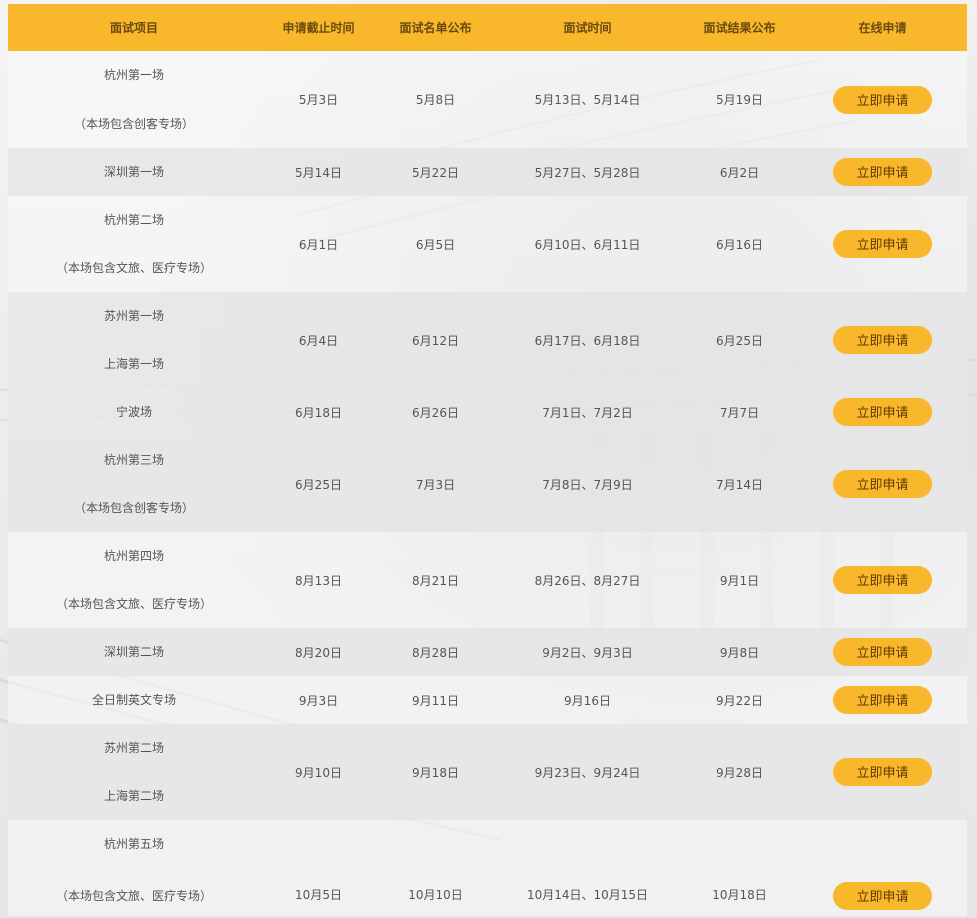 The height and width of the screenshot is (918, 977). I want to click on project-name-line: 杭州第三场, so click(133, 460).